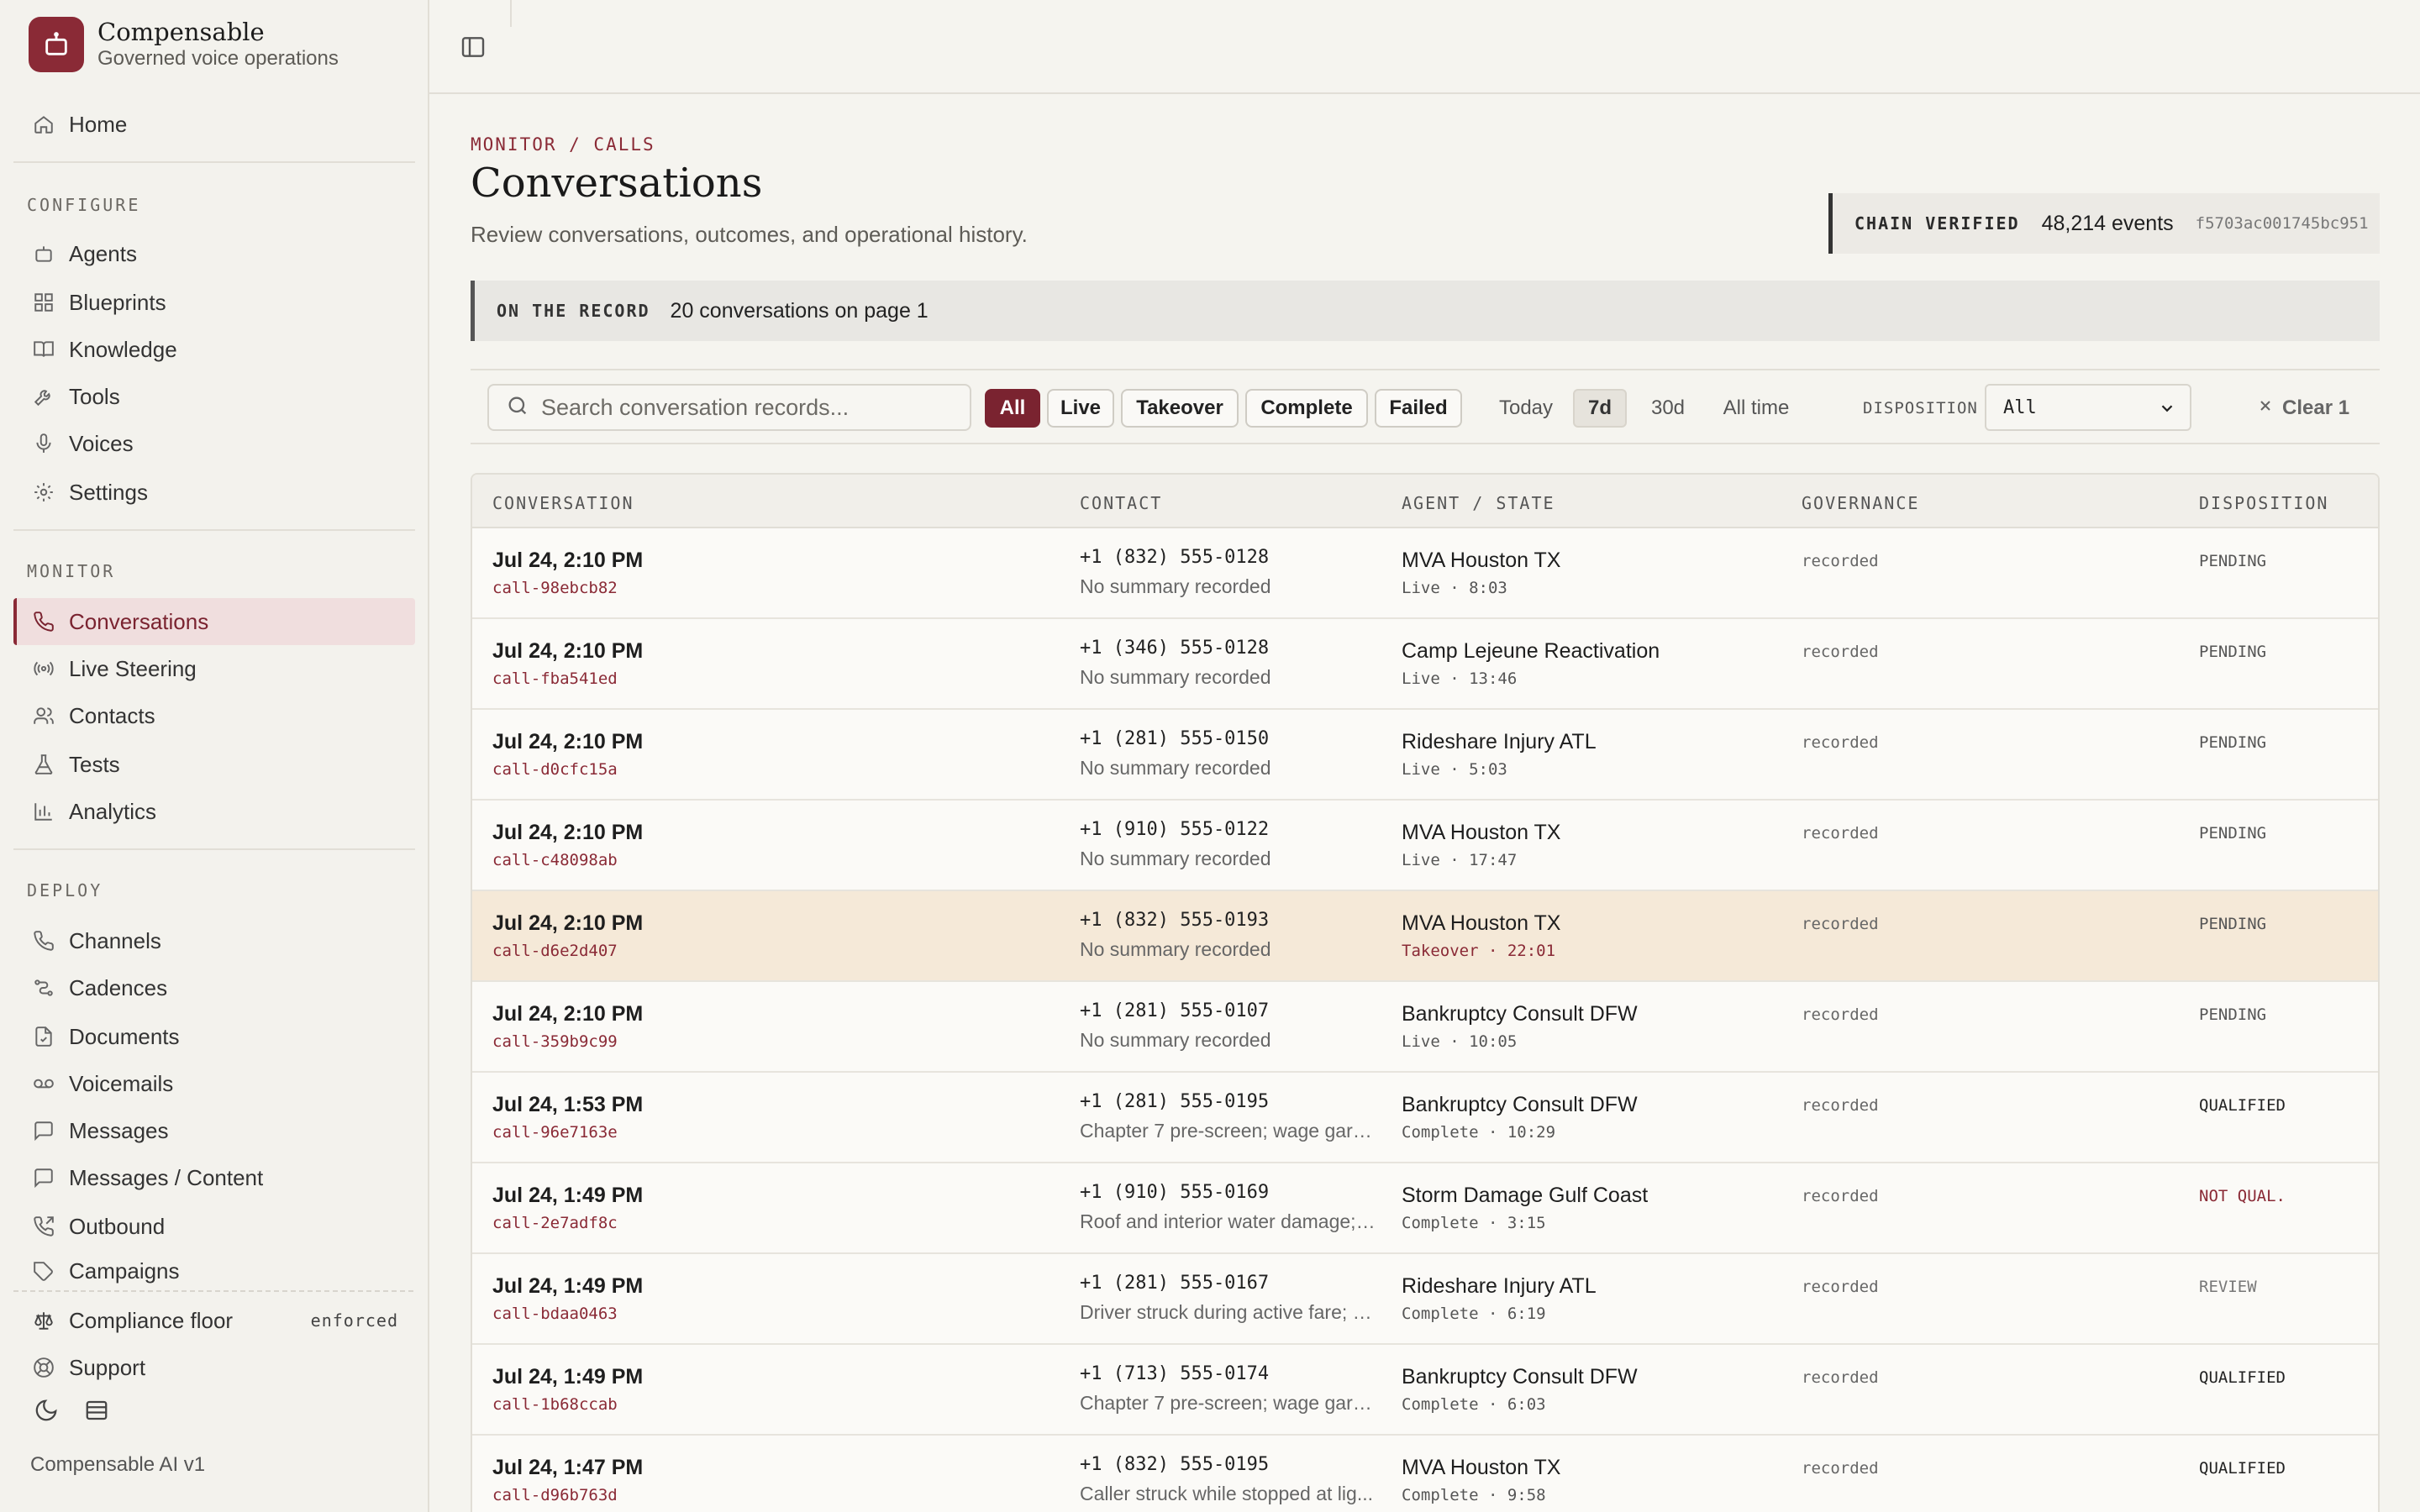 Image resolution: width=2420 pixels, height=1512 pixels. What do you see at coordinates (214, 1036) in the screenshot?
I see `sidebar-item-documents: Documents` at bounding box center [214, 1036].